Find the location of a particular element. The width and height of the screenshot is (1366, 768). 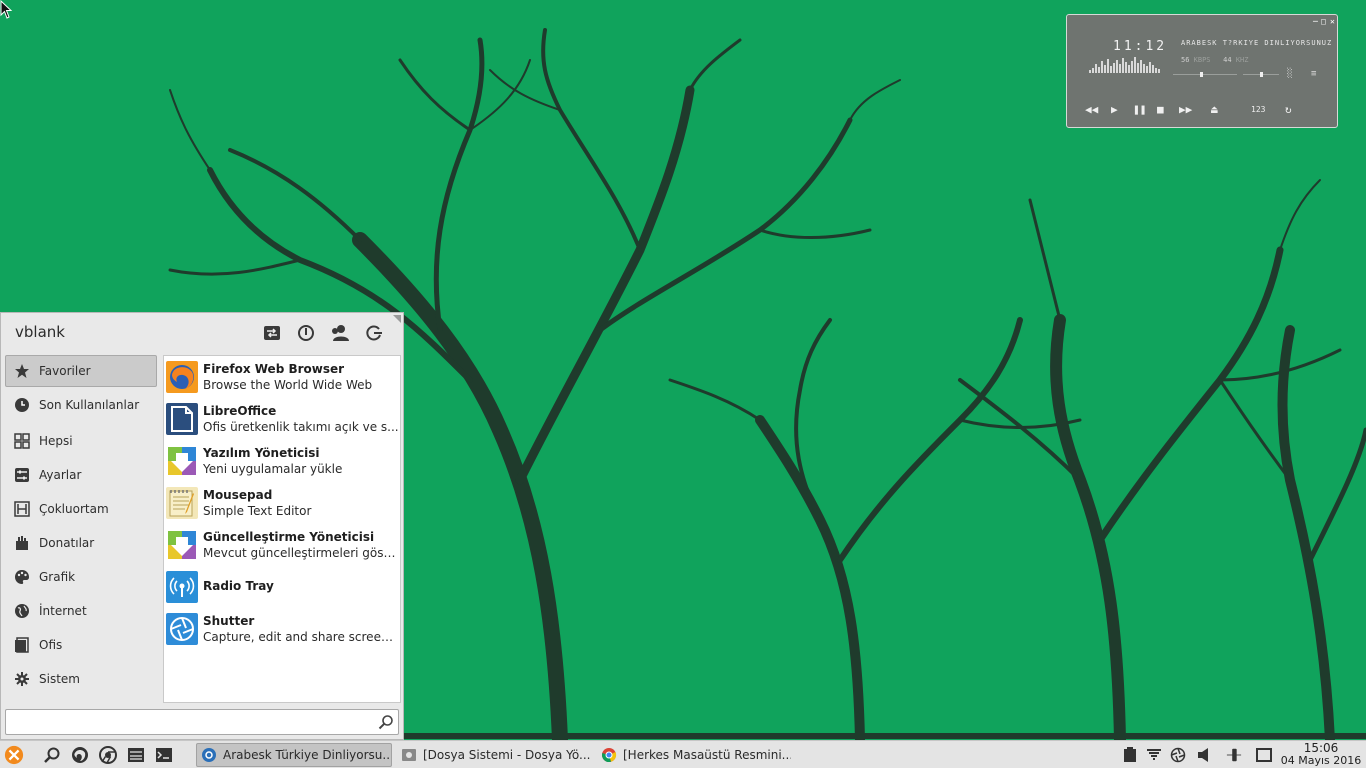

file-manager-launcher-icon is located at coordinates (136, 755).